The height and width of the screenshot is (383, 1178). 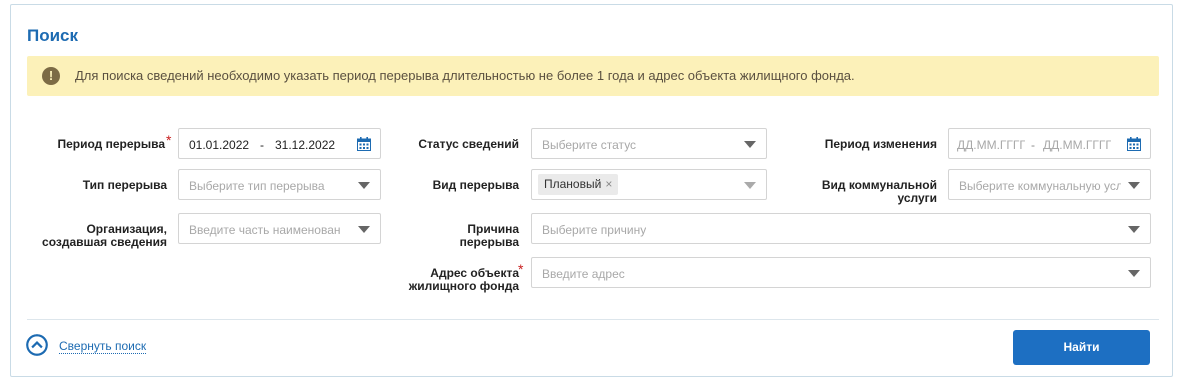 What do you see at coordinates (917, 198) in the screenshot?
I see `service-kind-label-line2: услуги` at bounding box center [917, 198].